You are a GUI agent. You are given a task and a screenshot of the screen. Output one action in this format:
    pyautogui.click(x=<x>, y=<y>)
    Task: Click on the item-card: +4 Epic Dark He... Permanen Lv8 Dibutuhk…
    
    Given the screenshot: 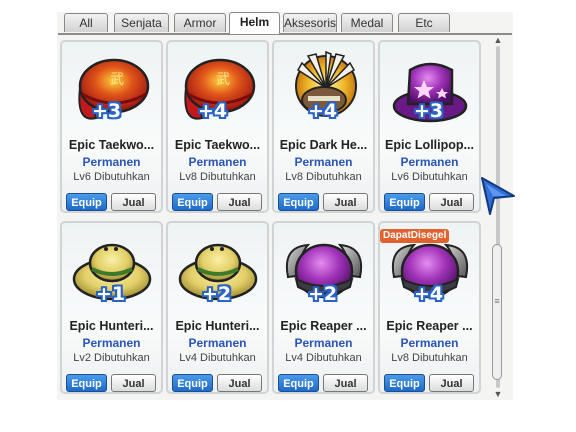 What is the action you would take?
    pyautogui.click(x=323, y=126)
    